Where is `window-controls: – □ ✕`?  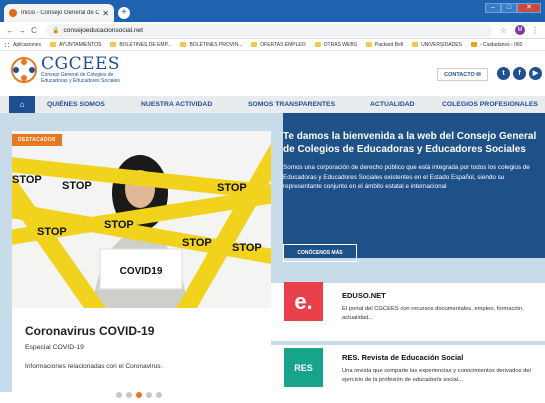
window-controls: – □ ✕ is located at coordinates (513, 8).